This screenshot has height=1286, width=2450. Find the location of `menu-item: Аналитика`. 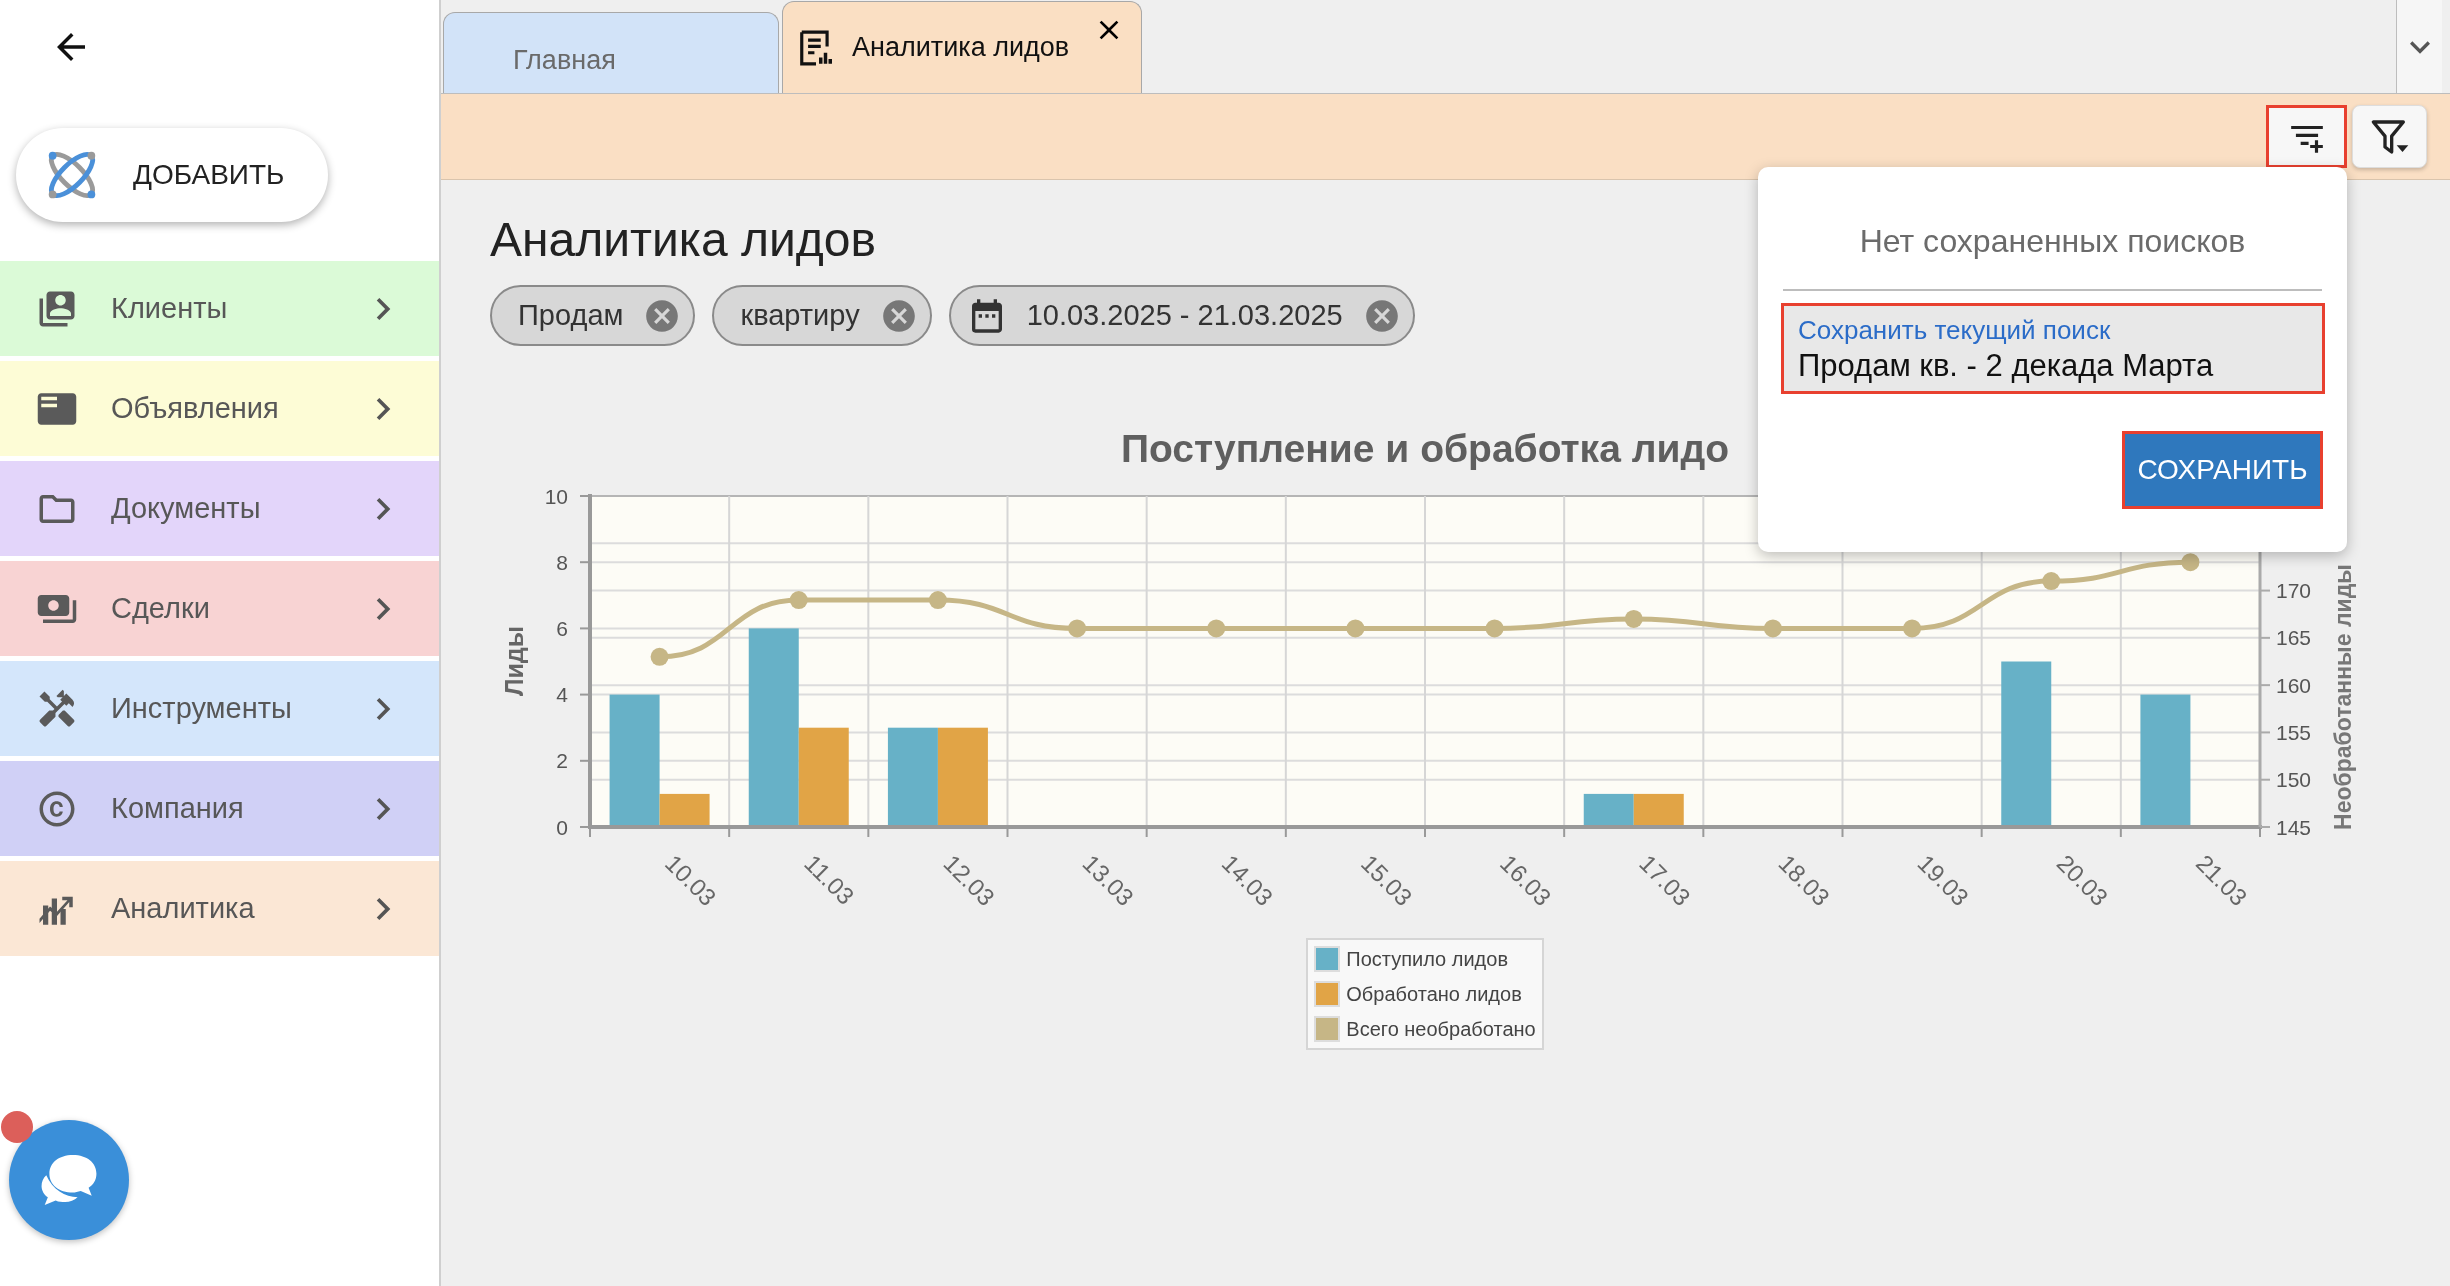

menu-item: Аналитика is located at coordinates (219, 908).